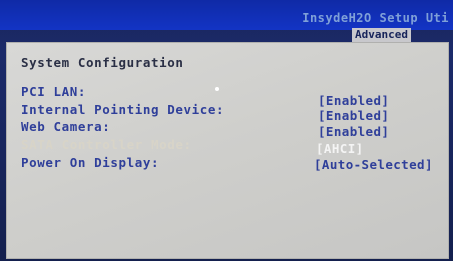 This screenshot has height=261, width=453. What do you see at coordinates (65, 127) in the screenshot?
I see `setting-label-web-camera: Web Camera:` at bounding box center [65, 127].